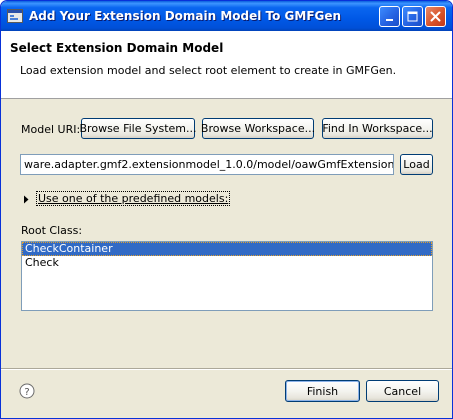 Image resolution: width=453 pixels, height=419 pixels. Describe the element at coordinates (227, 263) in the screenshot. I see `list-item: Check` at that location.